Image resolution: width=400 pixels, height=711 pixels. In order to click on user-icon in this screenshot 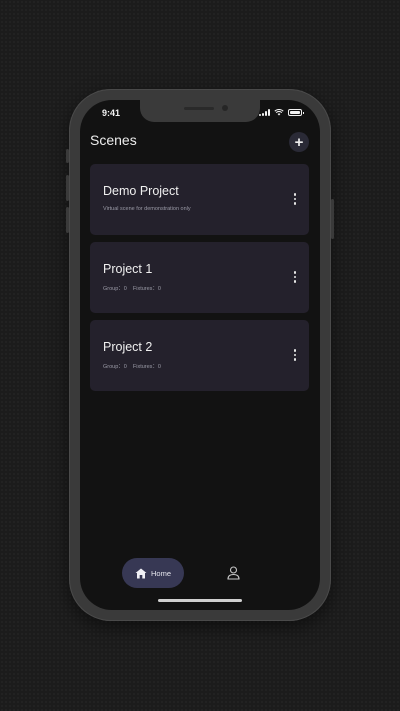, I will do `click(233, 573)`.